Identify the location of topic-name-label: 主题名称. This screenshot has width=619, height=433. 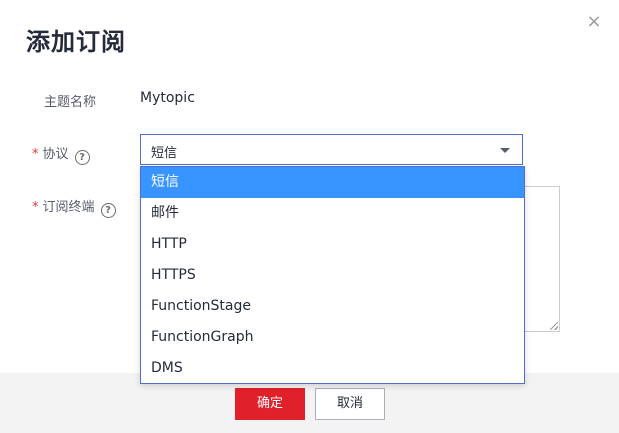
(70, 102).